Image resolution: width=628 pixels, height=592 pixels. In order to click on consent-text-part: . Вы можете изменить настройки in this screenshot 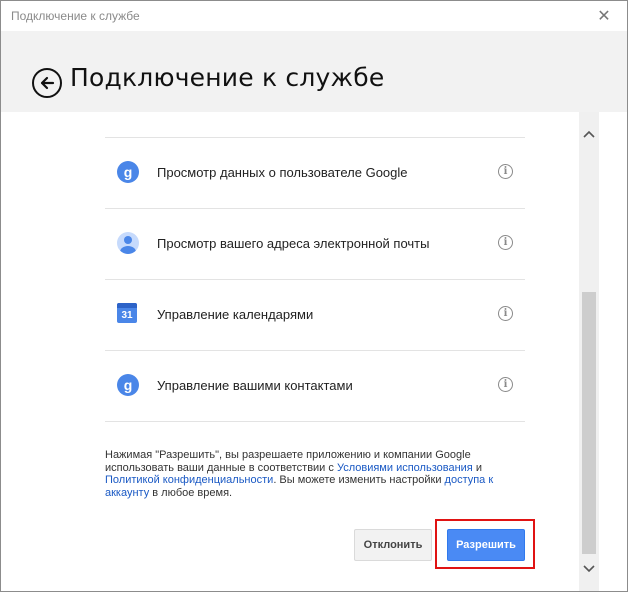, I will do `click(359, 480)`.